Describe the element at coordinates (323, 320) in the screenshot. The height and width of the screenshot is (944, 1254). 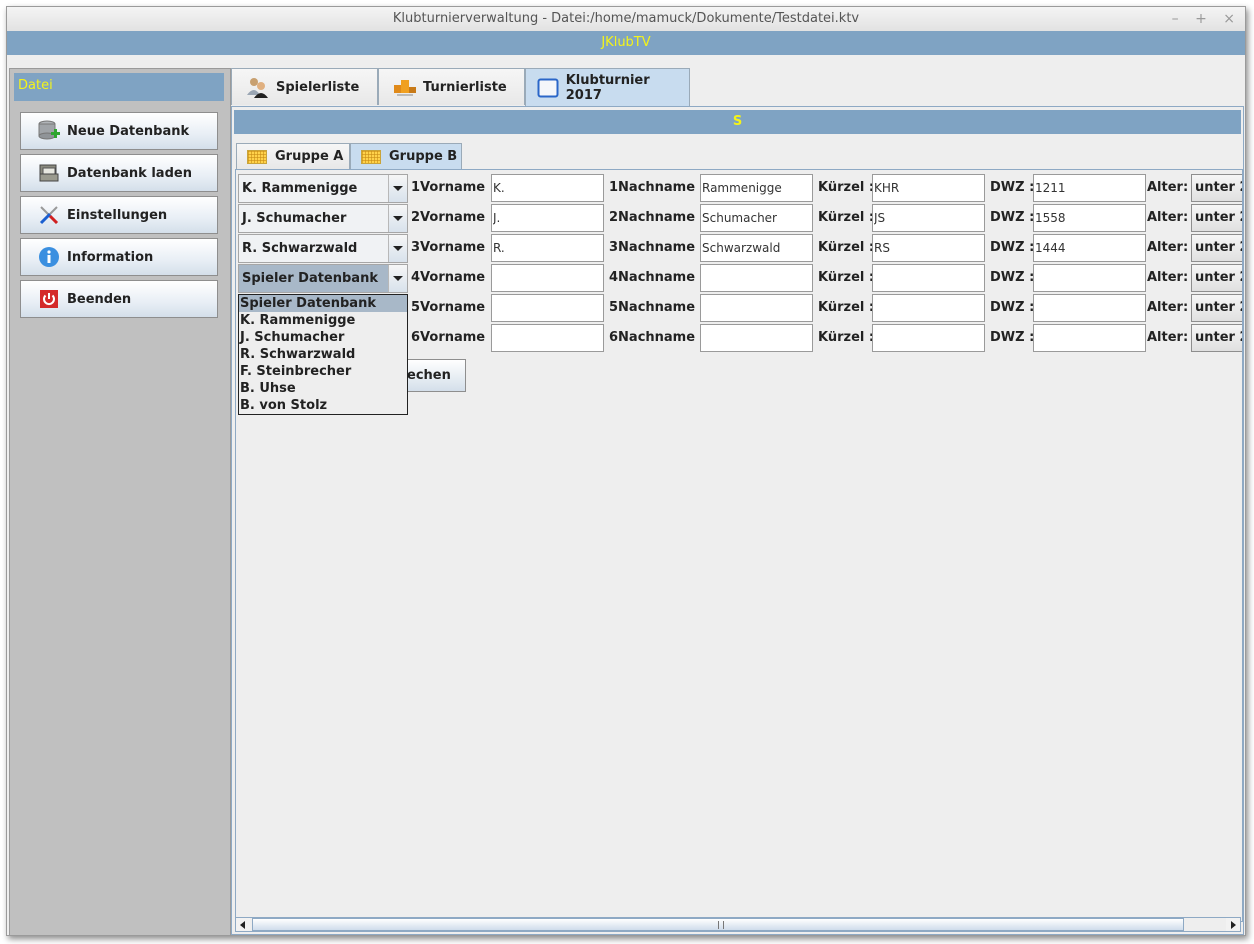
I see `dropdown-option: K. Rammenigge` at that location.